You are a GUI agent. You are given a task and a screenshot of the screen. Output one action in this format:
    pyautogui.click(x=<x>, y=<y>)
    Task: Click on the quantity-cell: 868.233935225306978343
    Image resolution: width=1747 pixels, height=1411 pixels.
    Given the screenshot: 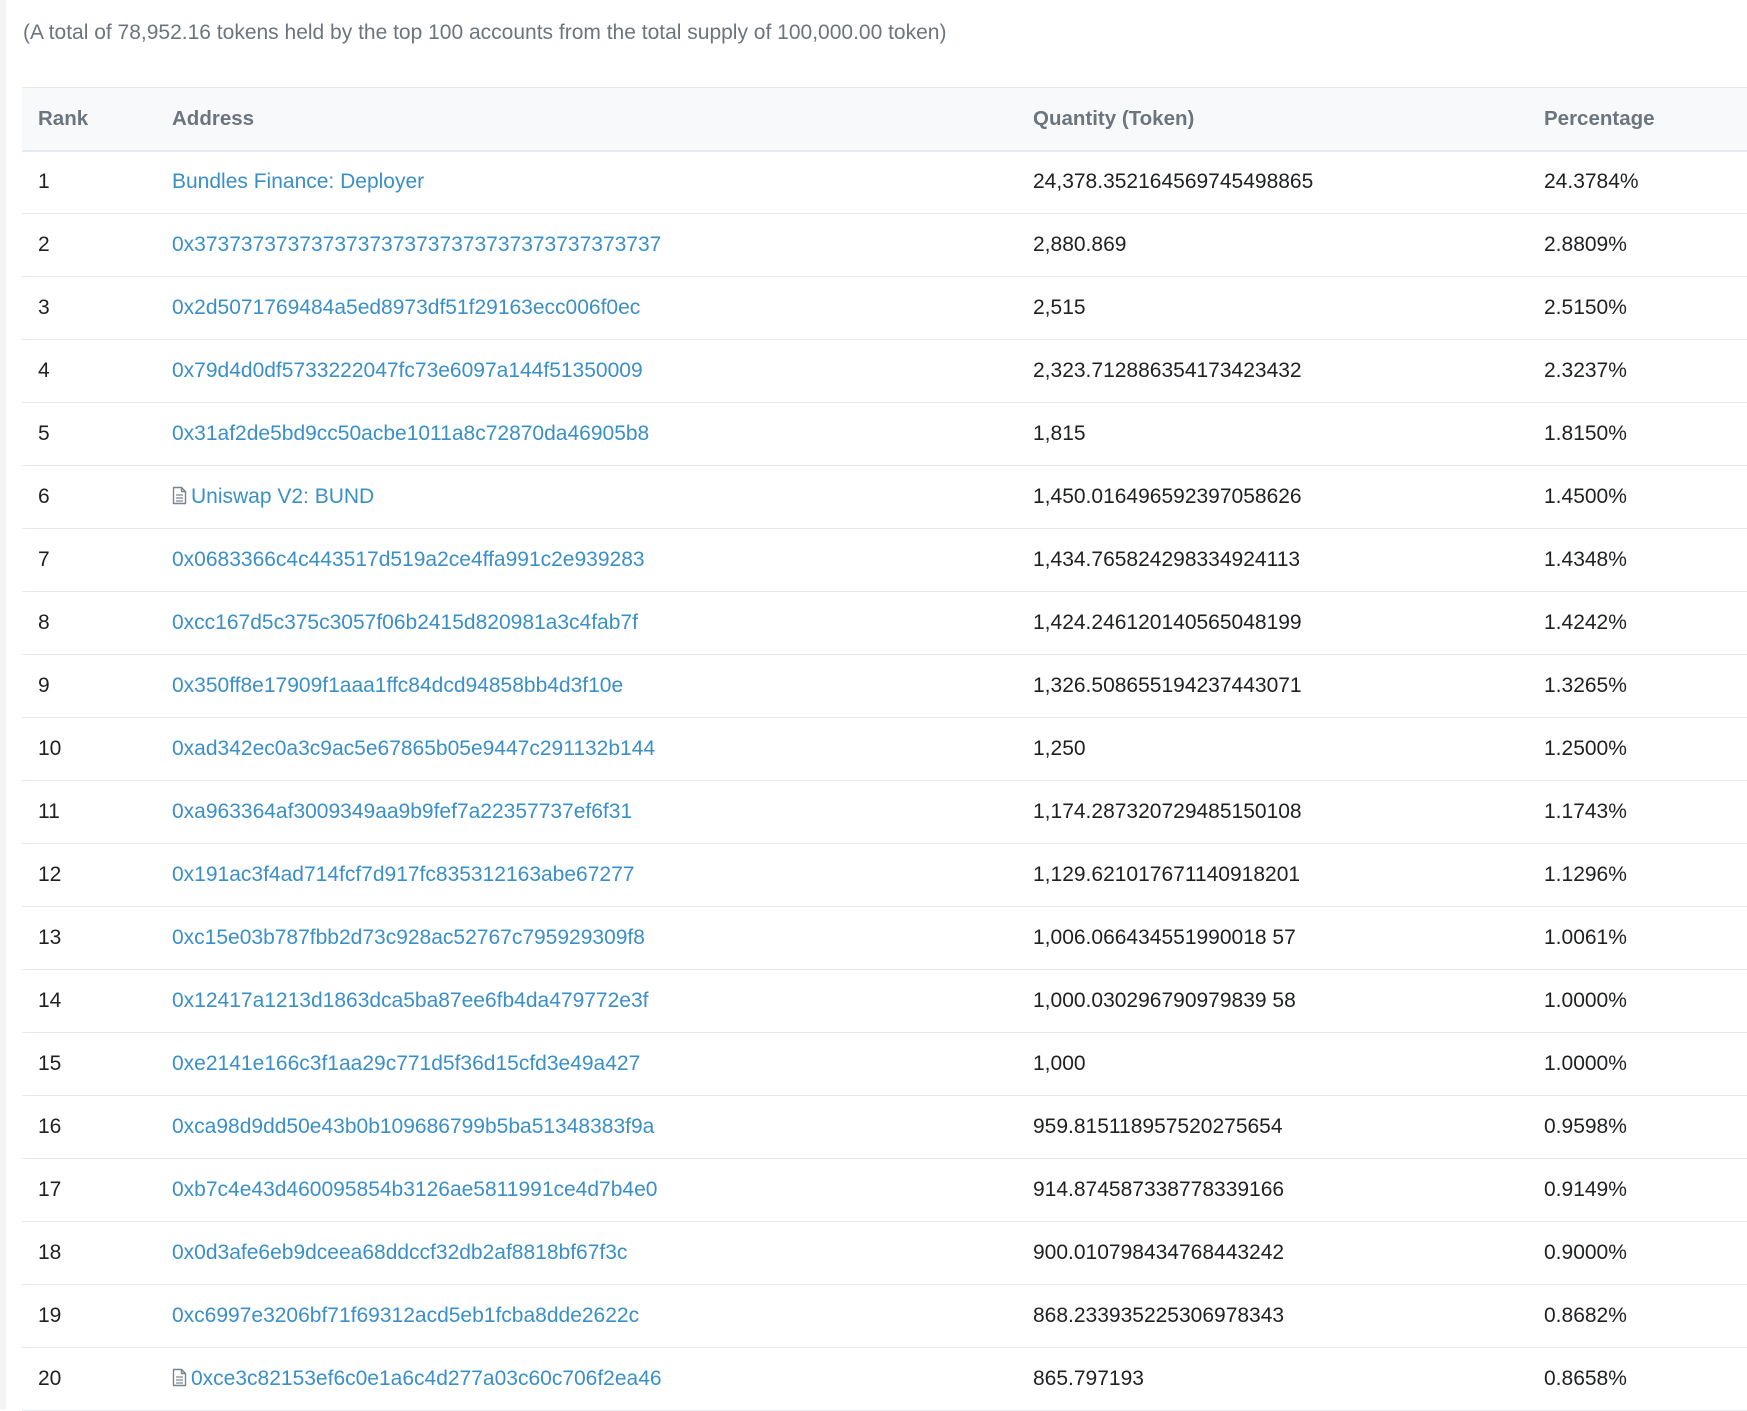 What is the action you would take?
    pyautogui.click(x=1159, y=1315)
    